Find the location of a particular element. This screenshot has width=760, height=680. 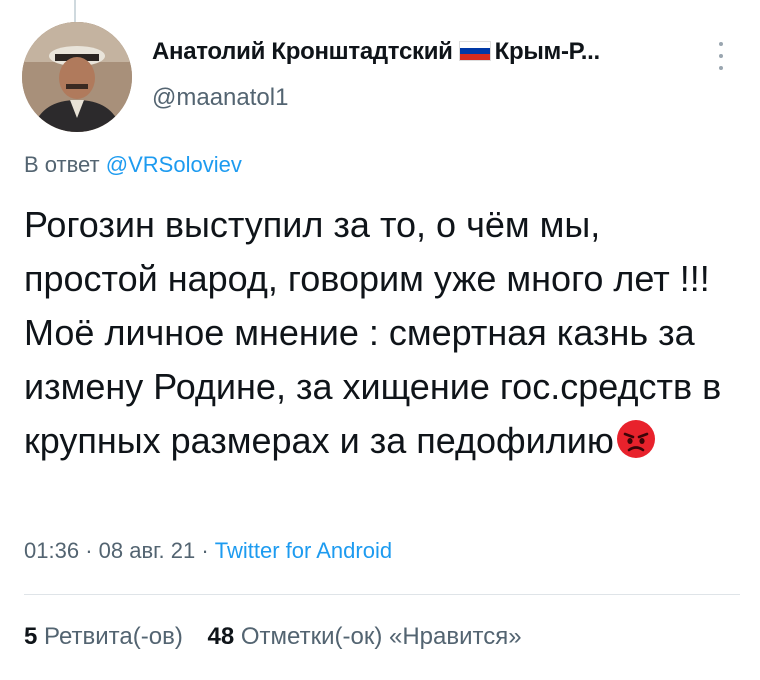

author-handle: @maanatol1 is located at coordinates (220, 98).